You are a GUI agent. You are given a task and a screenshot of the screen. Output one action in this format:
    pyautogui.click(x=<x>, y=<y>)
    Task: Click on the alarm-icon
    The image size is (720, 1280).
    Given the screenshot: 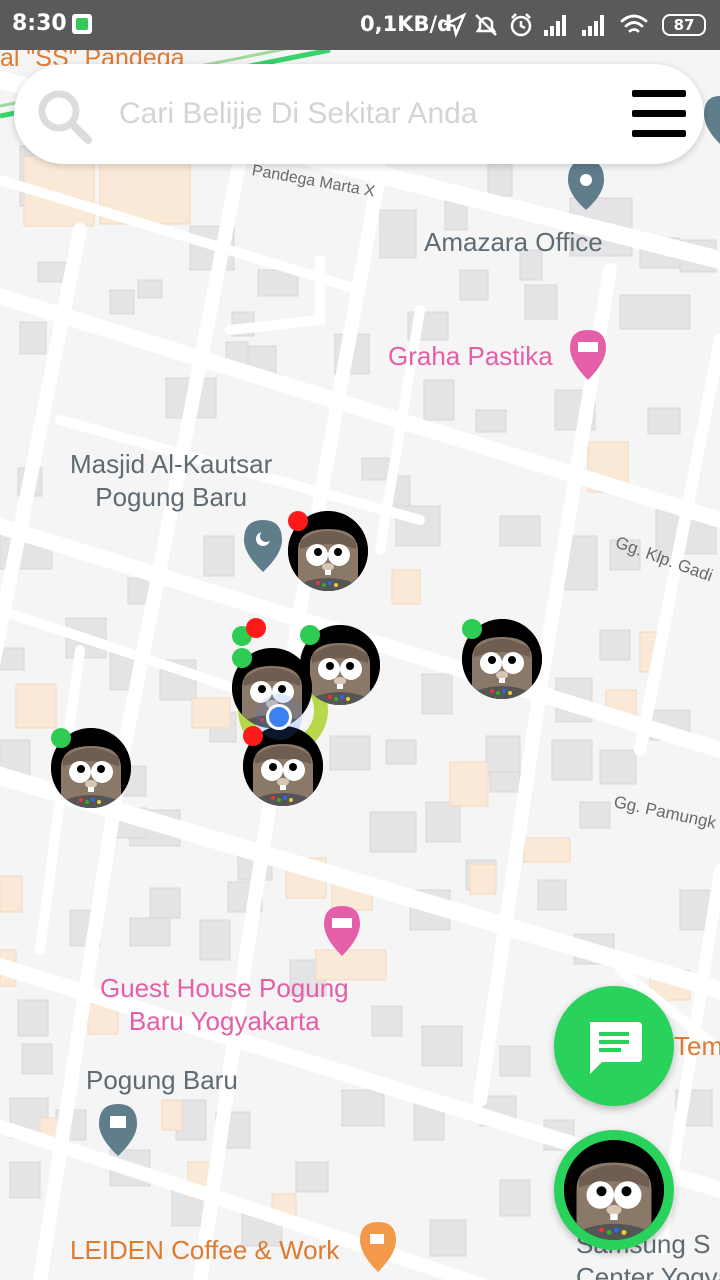 What is the action you would take?
    pyautogui.click(x=521, y=25)
    